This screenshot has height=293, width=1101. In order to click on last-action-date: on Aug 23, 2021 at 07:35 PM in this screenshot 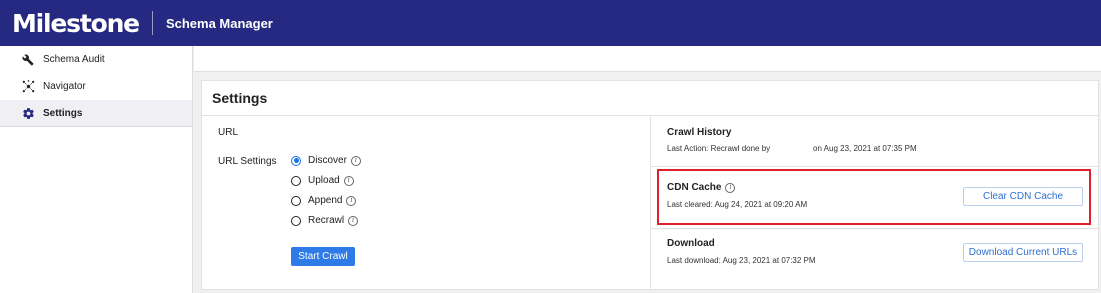, I will do `click(865, 148)`.